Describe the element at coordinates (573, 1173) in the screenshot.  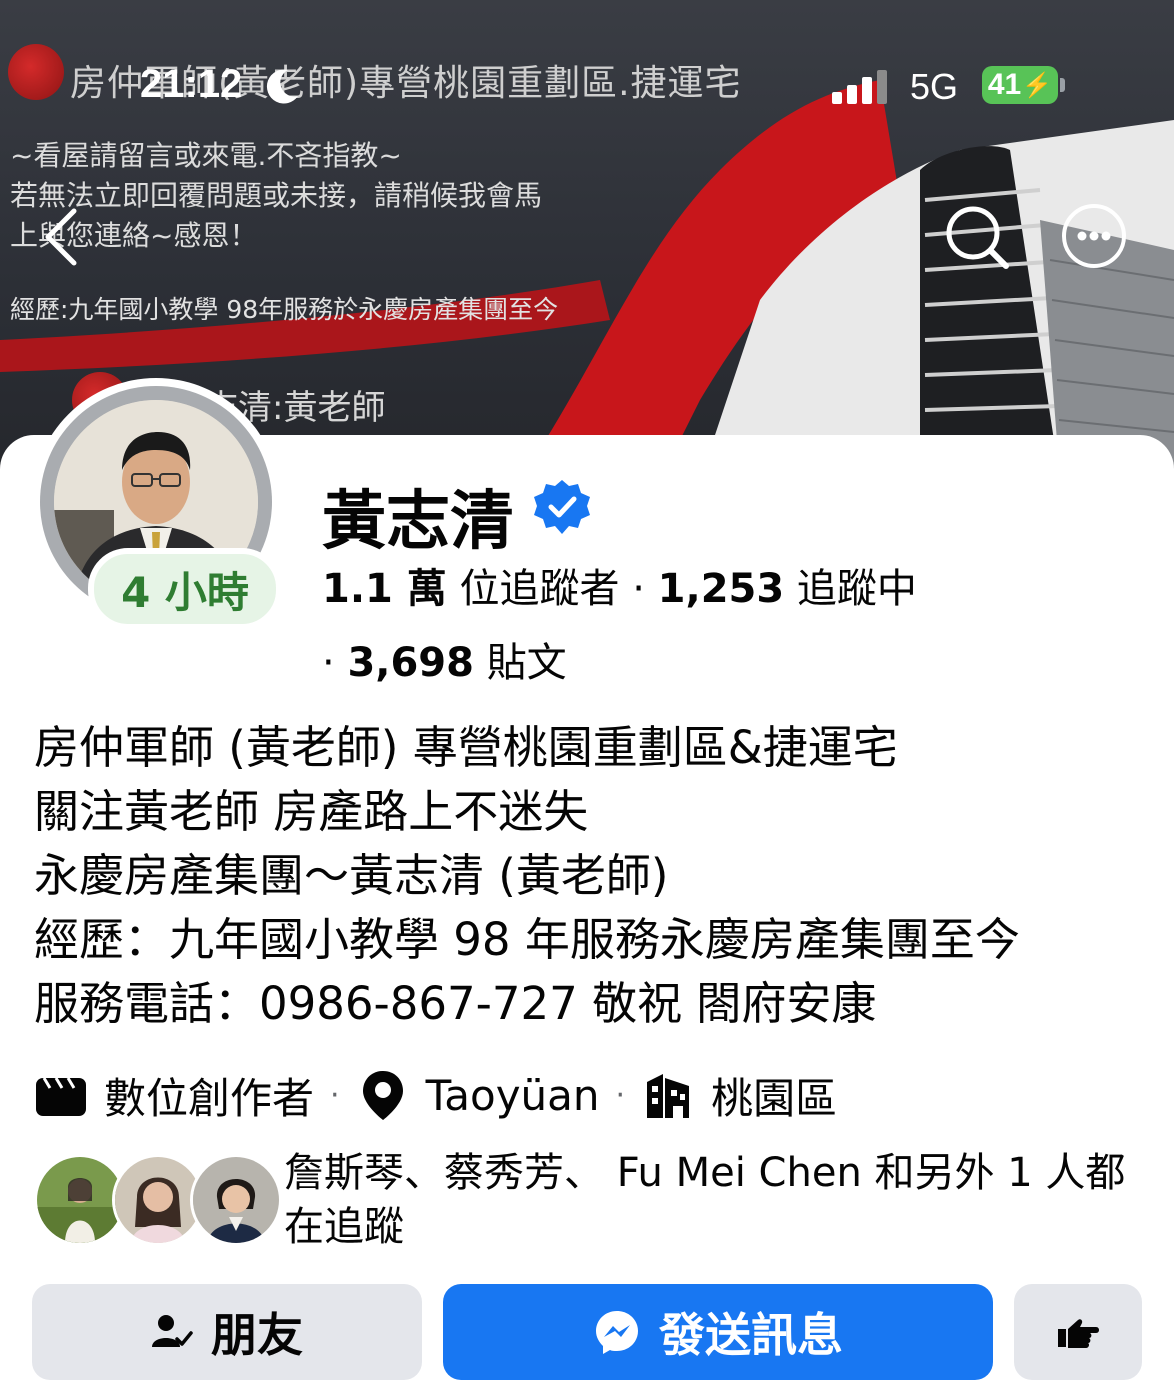
I see `mutual-names: 詹斯琴、蔡秀芳、 Fu Mei Chen` at that location.